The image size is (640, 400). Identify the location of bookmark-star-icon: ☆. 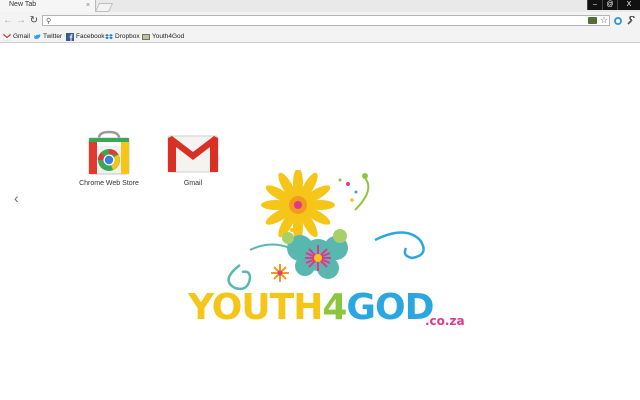
(604, 20).